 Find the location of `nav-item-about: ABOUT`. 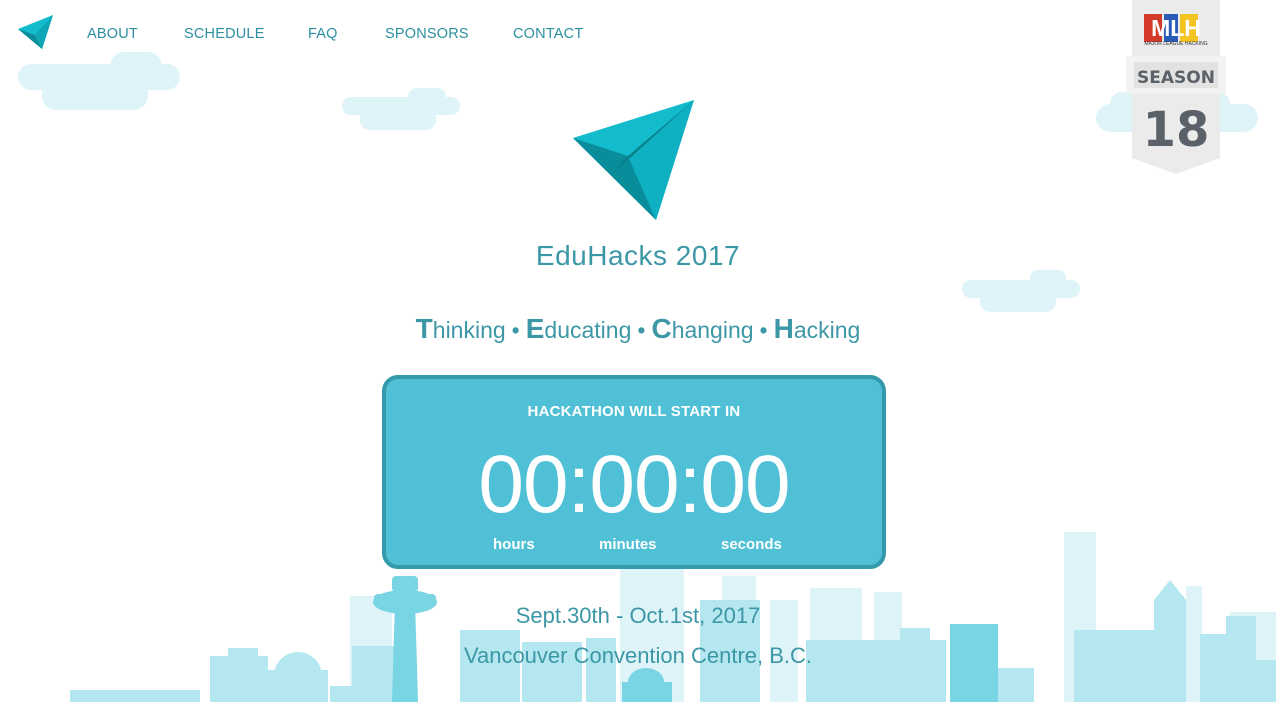

nav-item-about: ABOUT is located at coordinates (112, 34).